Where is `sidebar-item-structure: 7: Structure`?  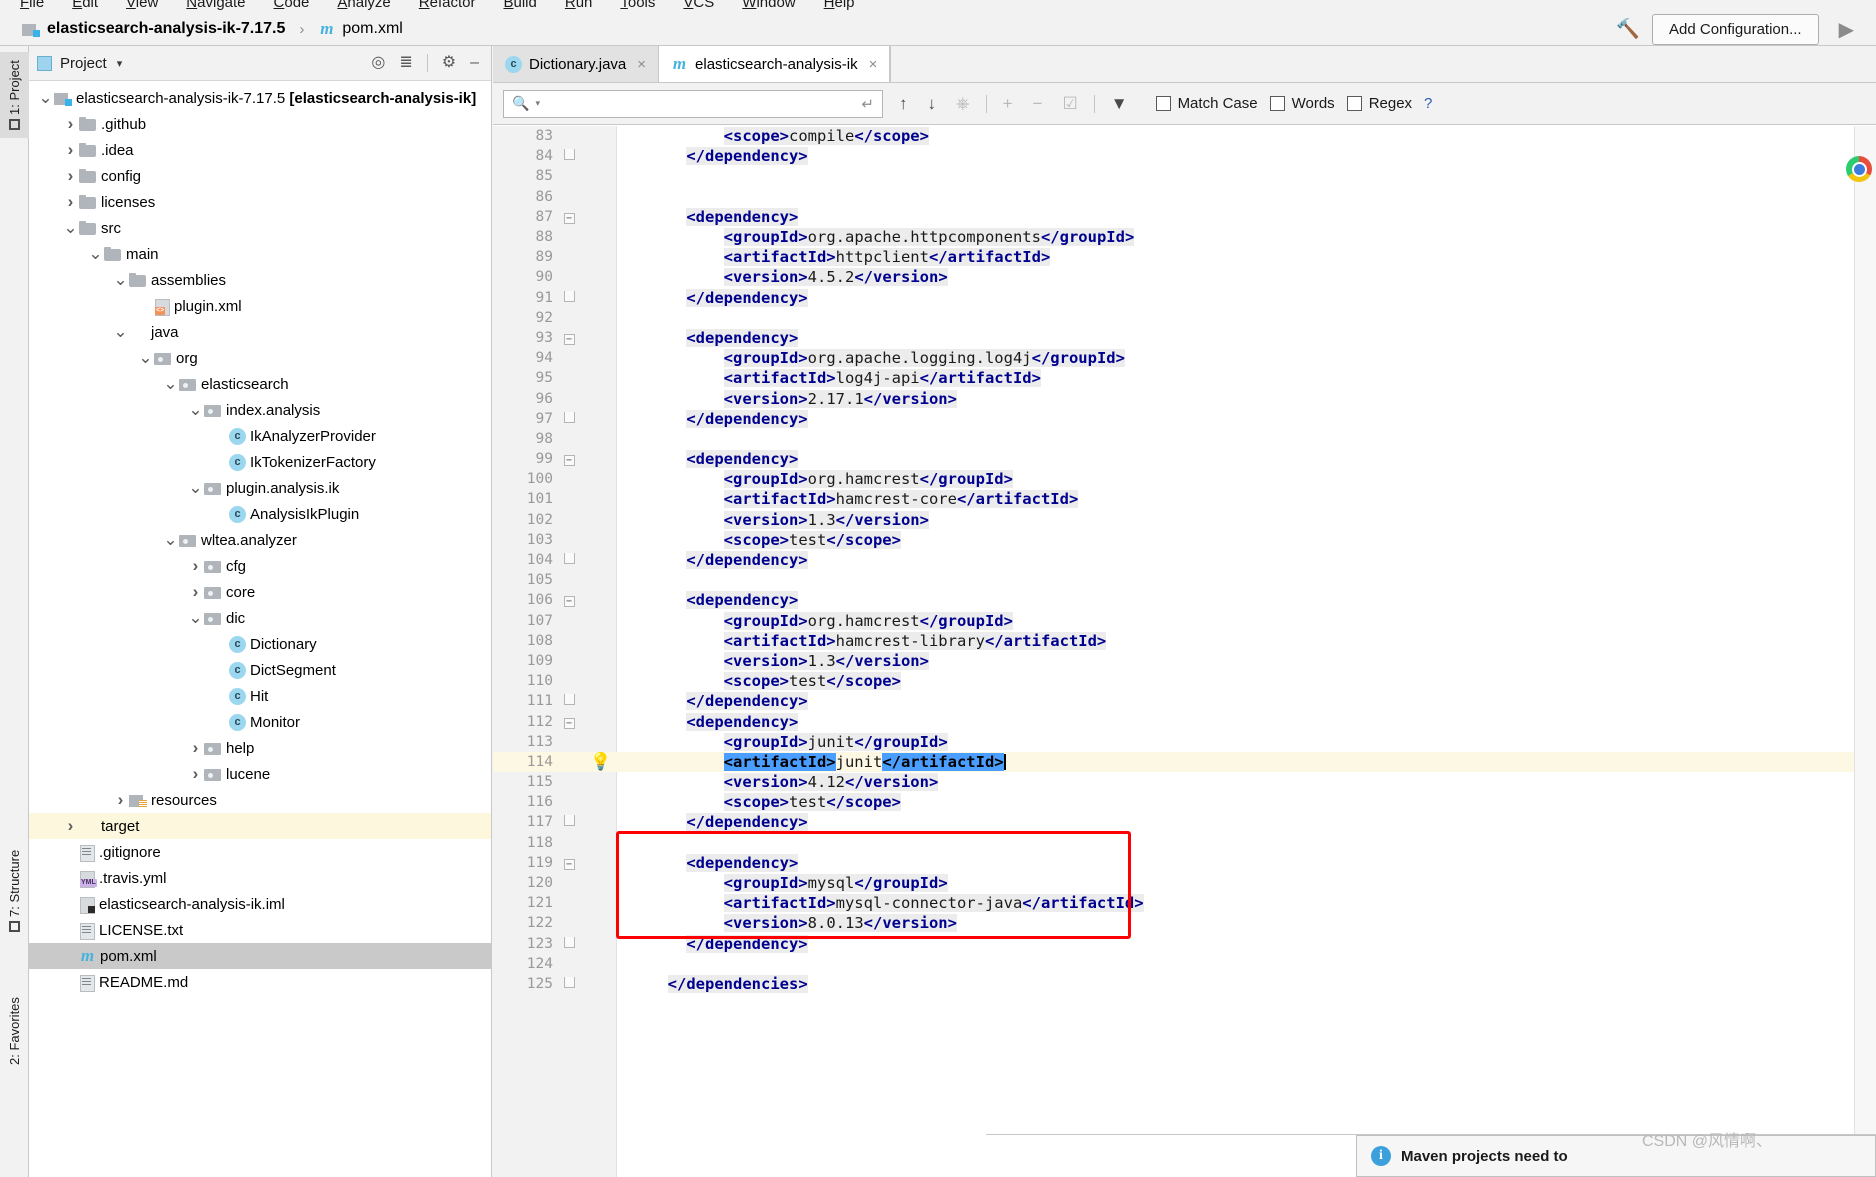 sidebar-item-structure: 7: Structure is located at coordinates (14, 891).